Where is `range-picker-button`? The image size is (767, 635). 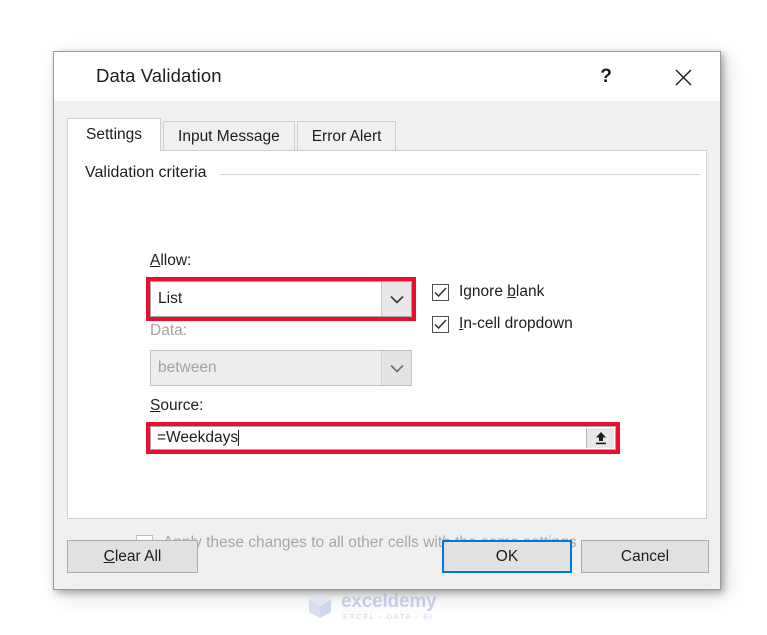
range-picker-button is located at coordinates (600, 438).